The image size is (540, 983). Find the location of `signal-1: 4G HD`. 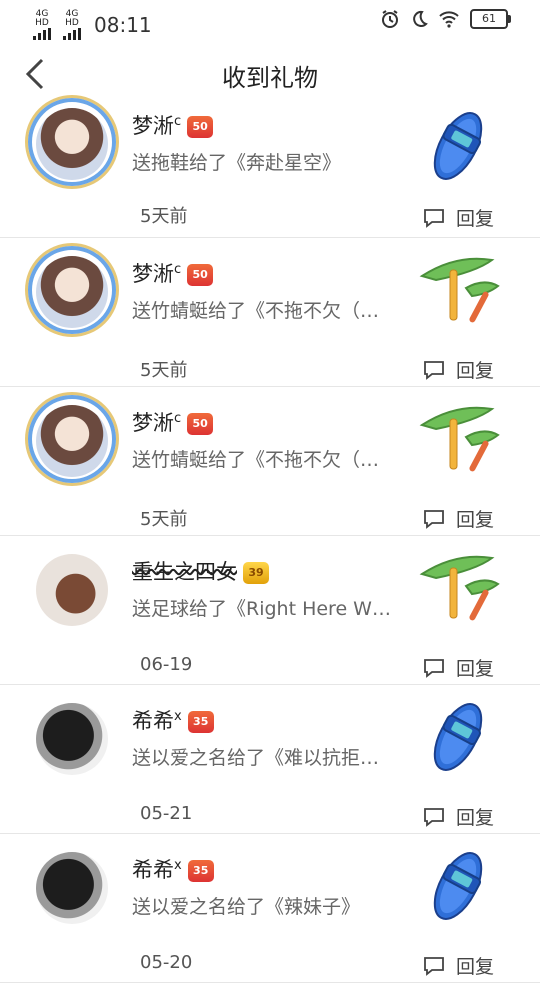

signal-1: 4G HD is located at coordinates (42, 25).